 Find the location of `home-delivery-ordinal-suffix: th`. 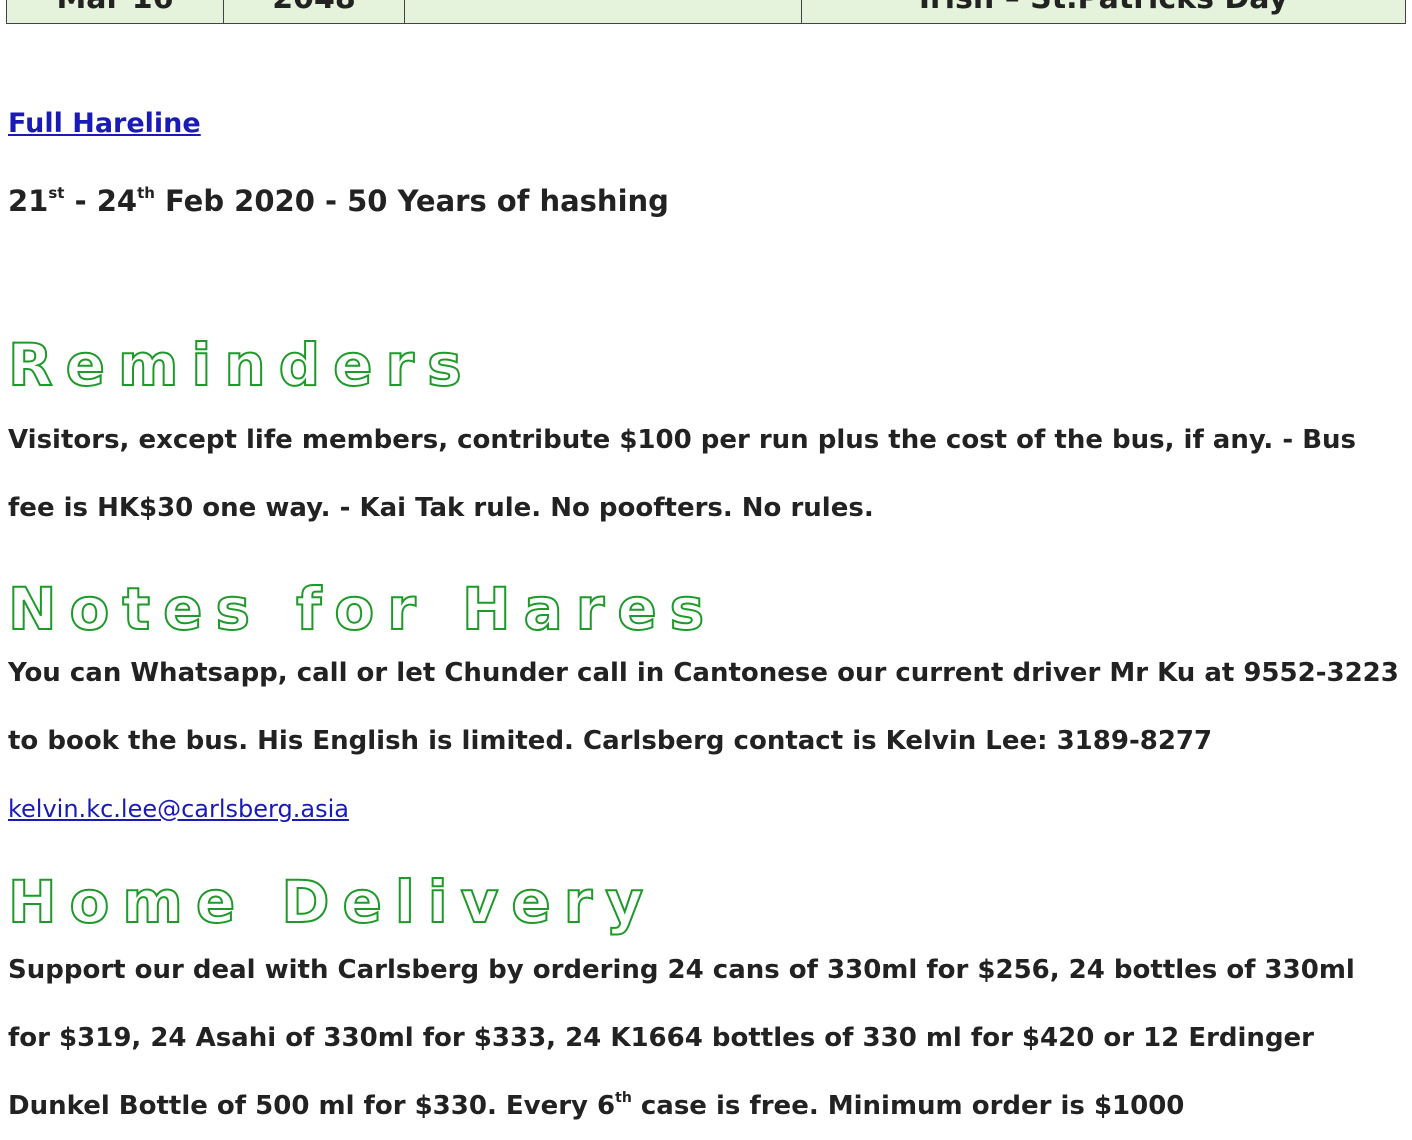

home-delivery-ordinal-suffix: th is located at coordinates (623, 1098).